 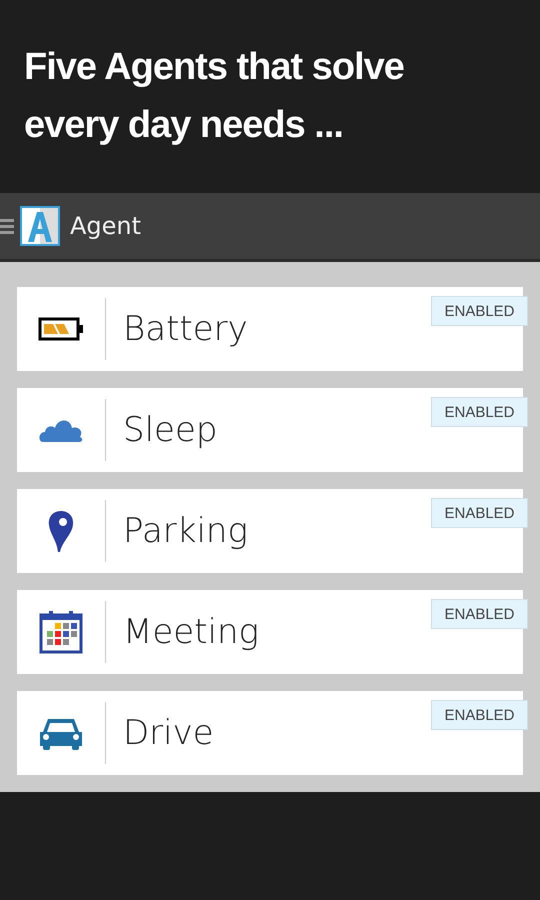 I want to click on agent-name: Sleep, so click(x=170, y=430).